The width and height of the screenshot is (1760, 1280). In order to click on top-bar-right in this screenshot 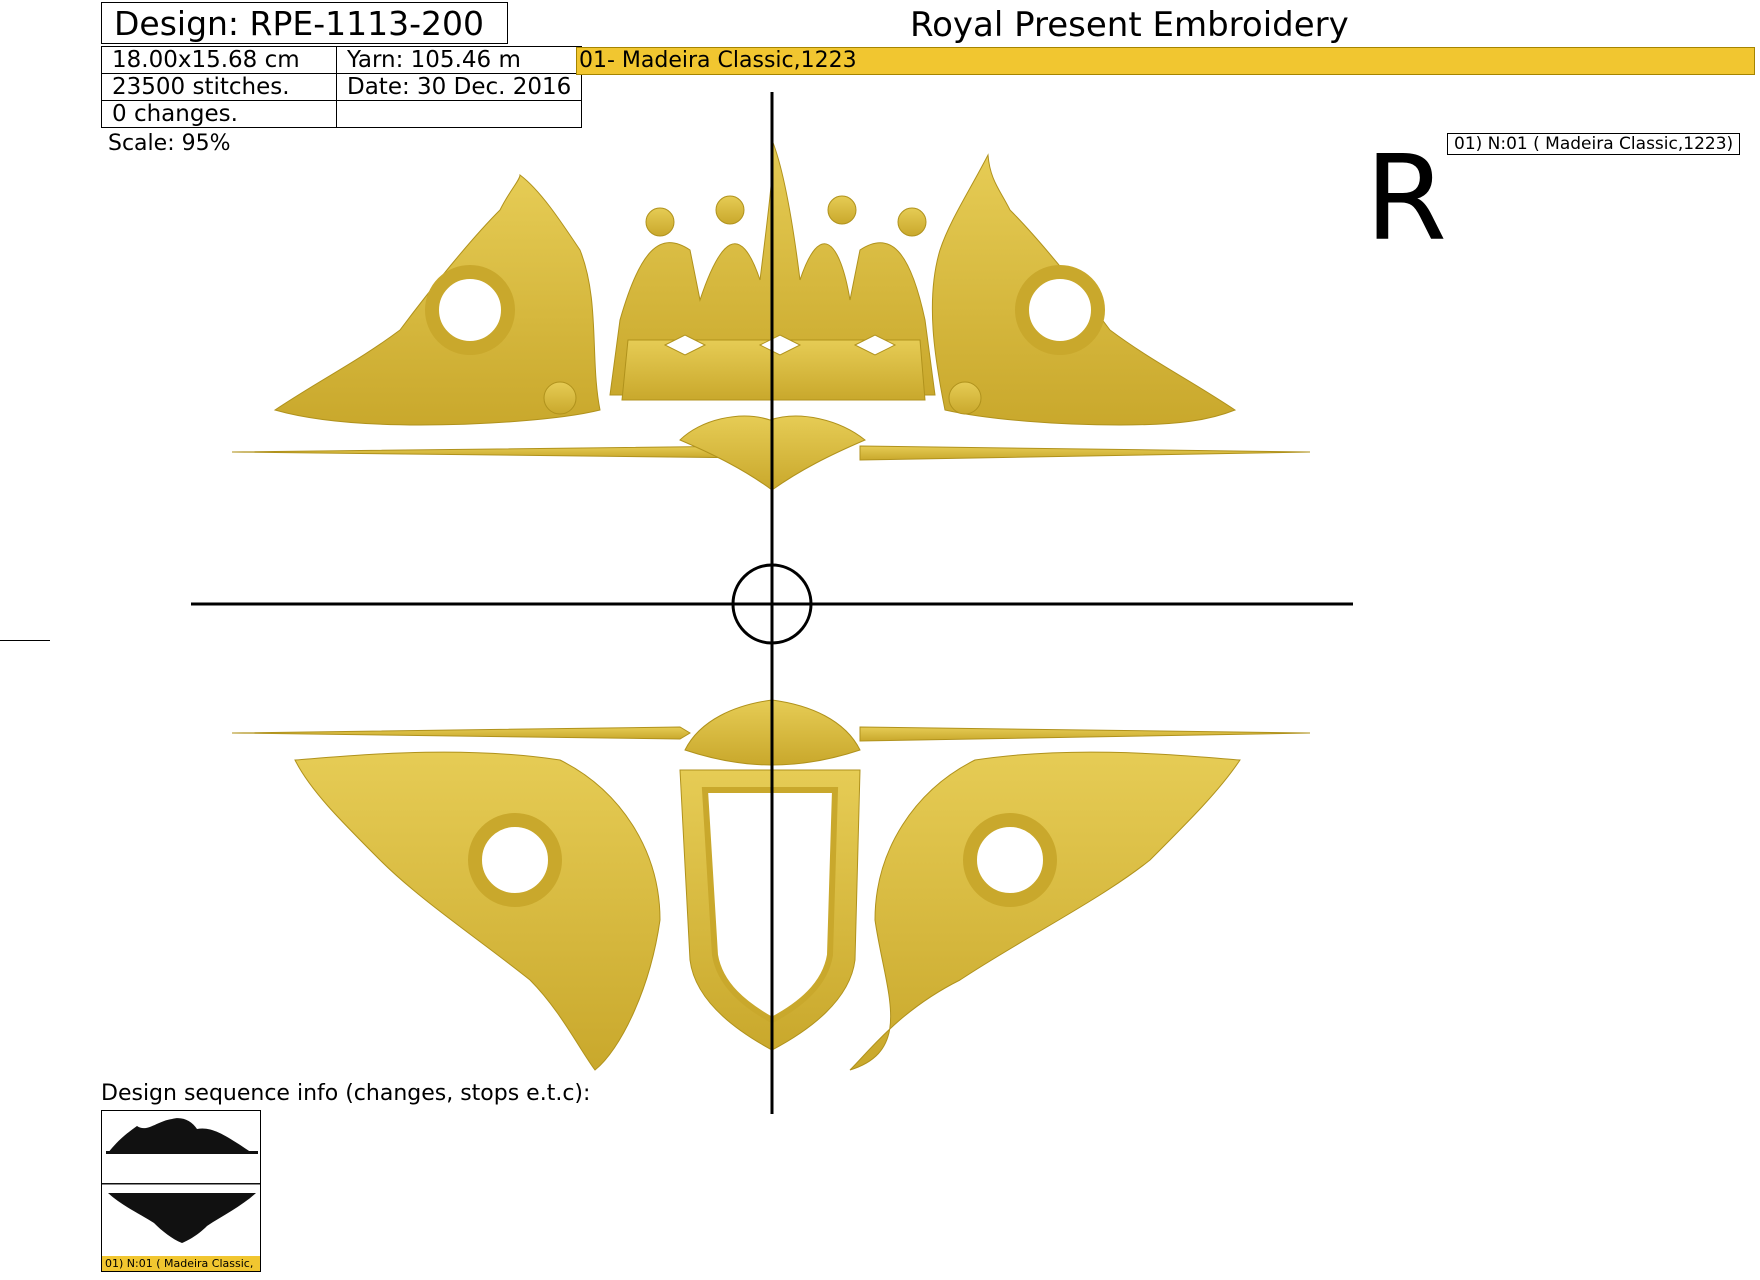, I will do `click(1085, 453)`.